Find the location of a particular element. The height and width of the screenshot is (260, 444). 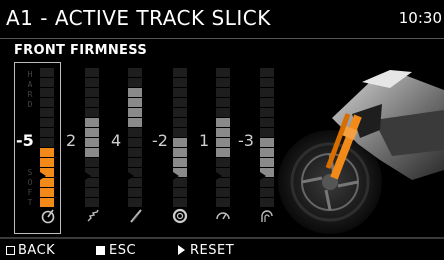

scale-letter-r: R is located at coordinates (30, 94).